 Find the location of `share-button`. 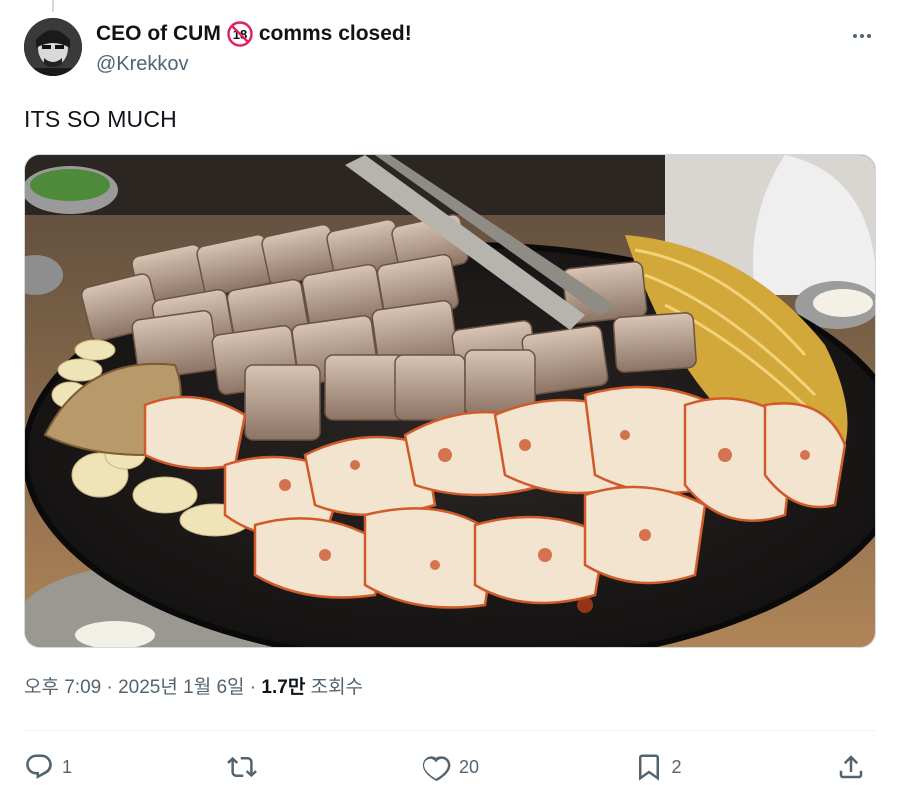

share-button is located at coordinates (856, 767).